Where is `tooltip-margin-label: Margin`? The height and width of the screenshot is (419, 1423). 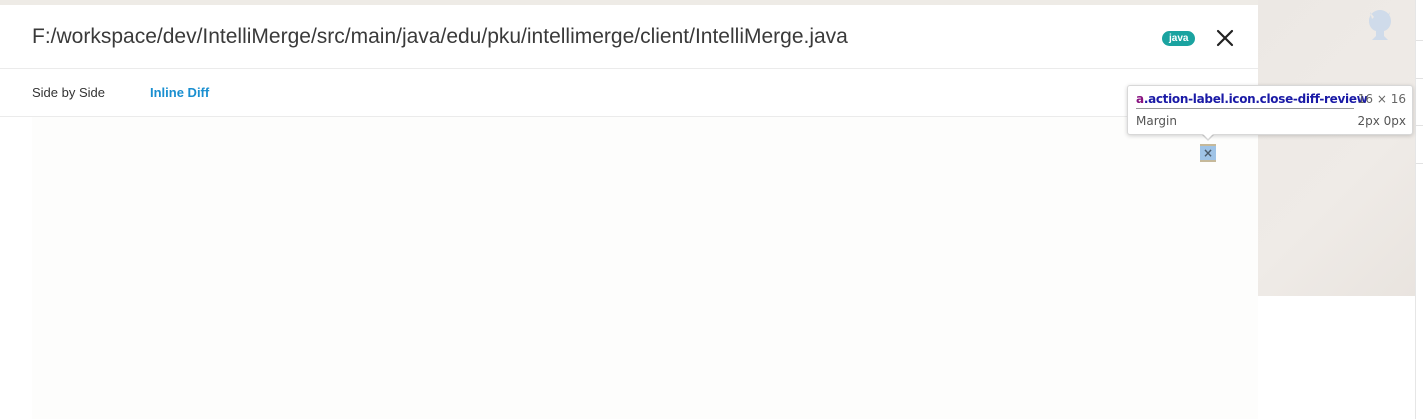
tooltip-margin-label: Margin is located at coordinates (1156, 121).